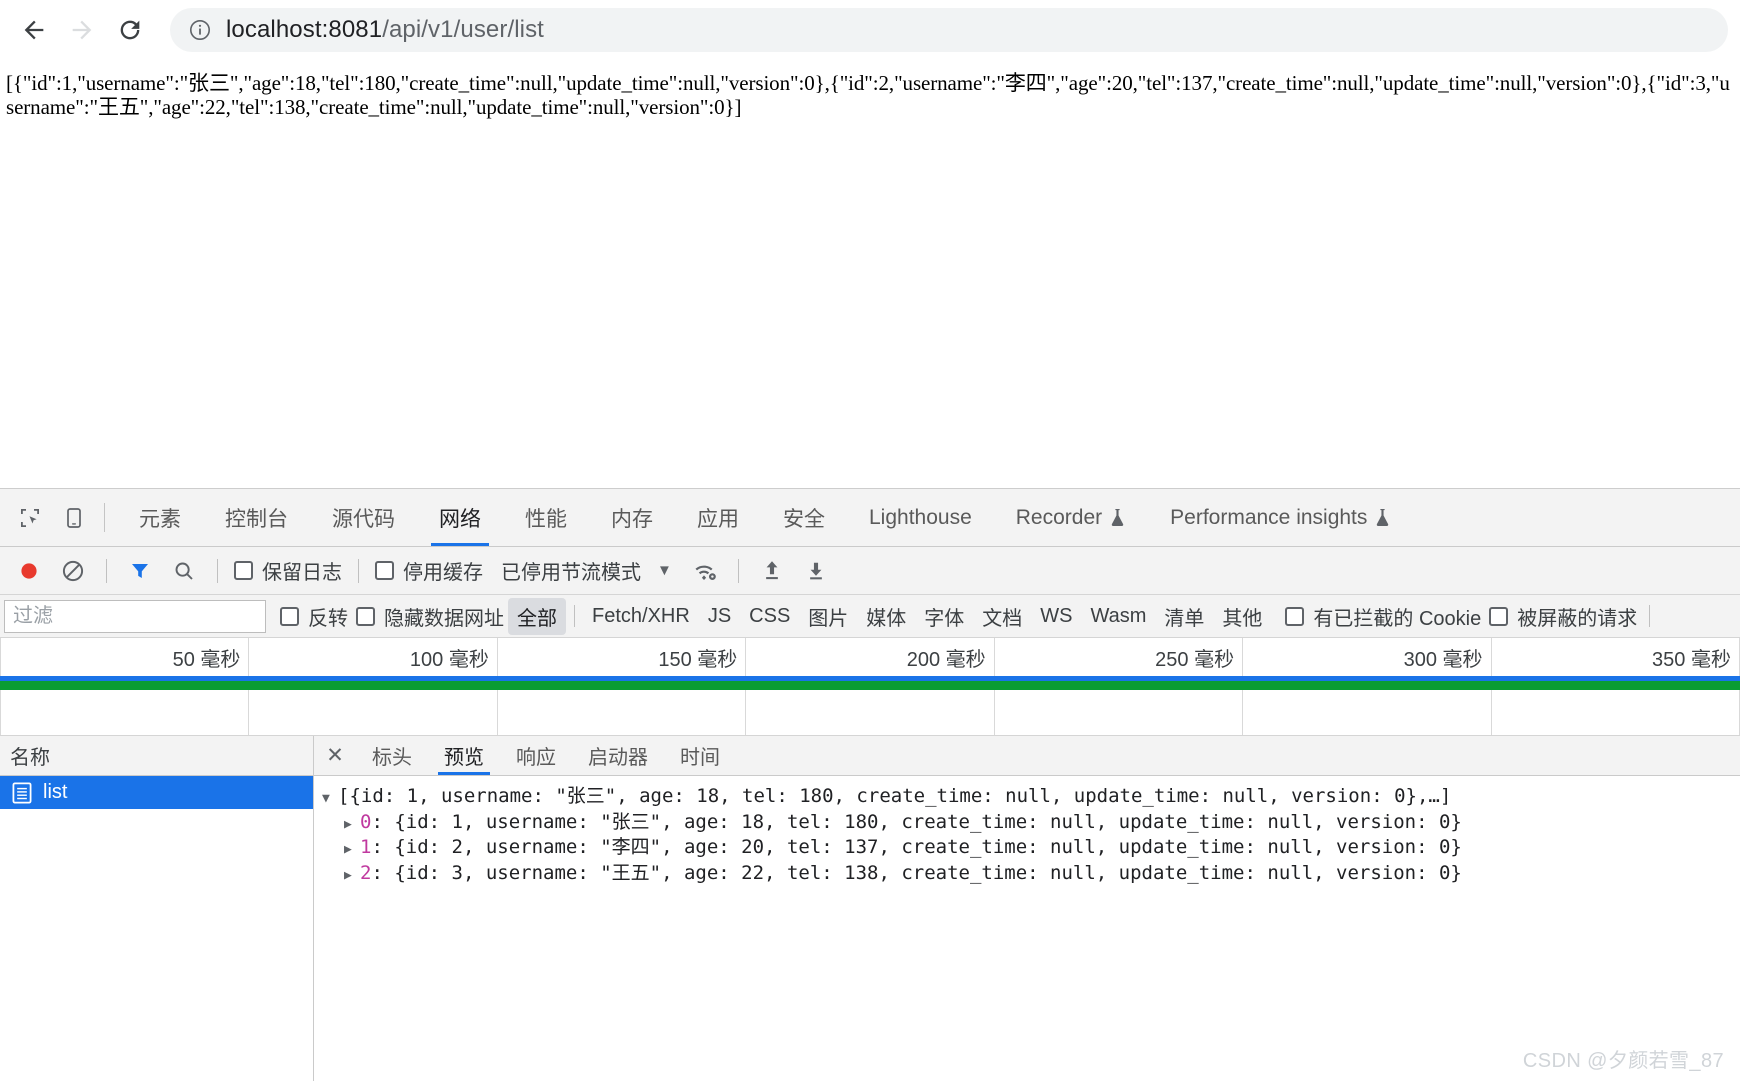 The width and height of the screenshot is (1740, 1081). I want to click on inspect-element-button, so click(30, 517).